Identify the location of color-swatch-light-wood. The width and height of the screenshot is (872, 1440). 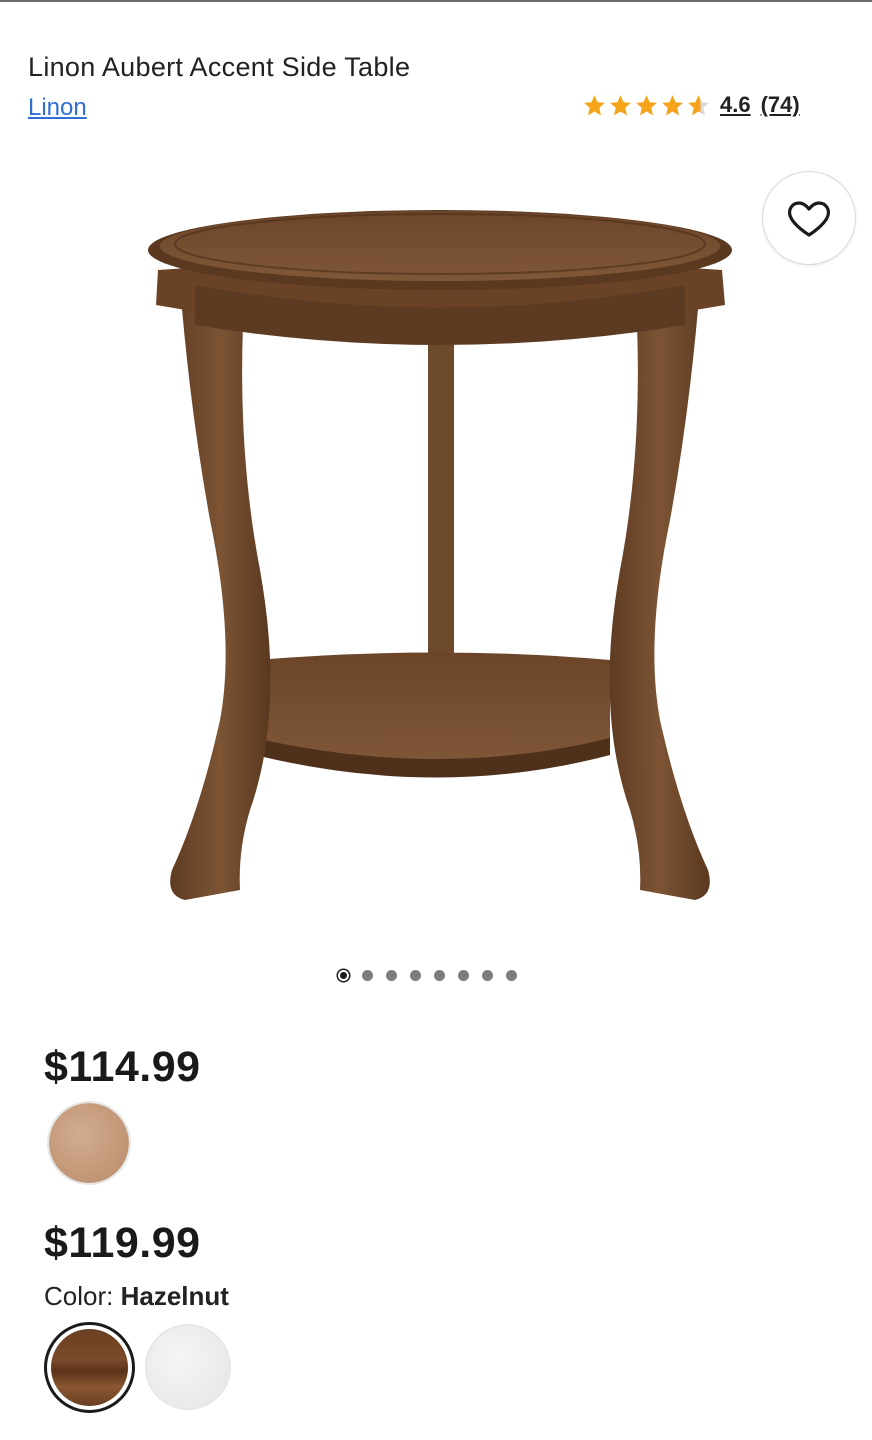
(89, 1143).